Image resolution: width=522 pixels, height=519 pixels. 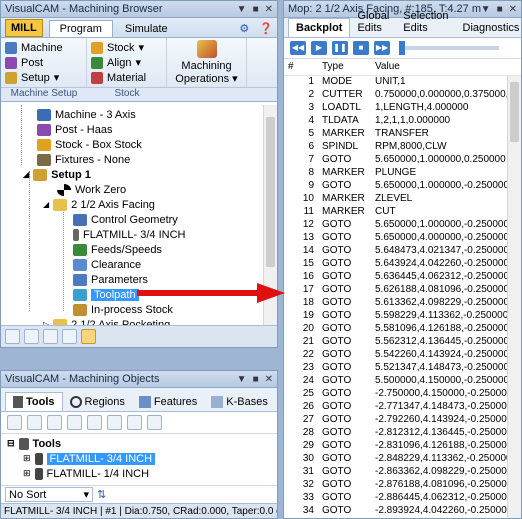 What do you see at coordinates (395, 433) in the screenshot?
I see `backplot-row: 28 GOTO -2.812312,4.136445,-0.250000` at bounding box center [395, 433].